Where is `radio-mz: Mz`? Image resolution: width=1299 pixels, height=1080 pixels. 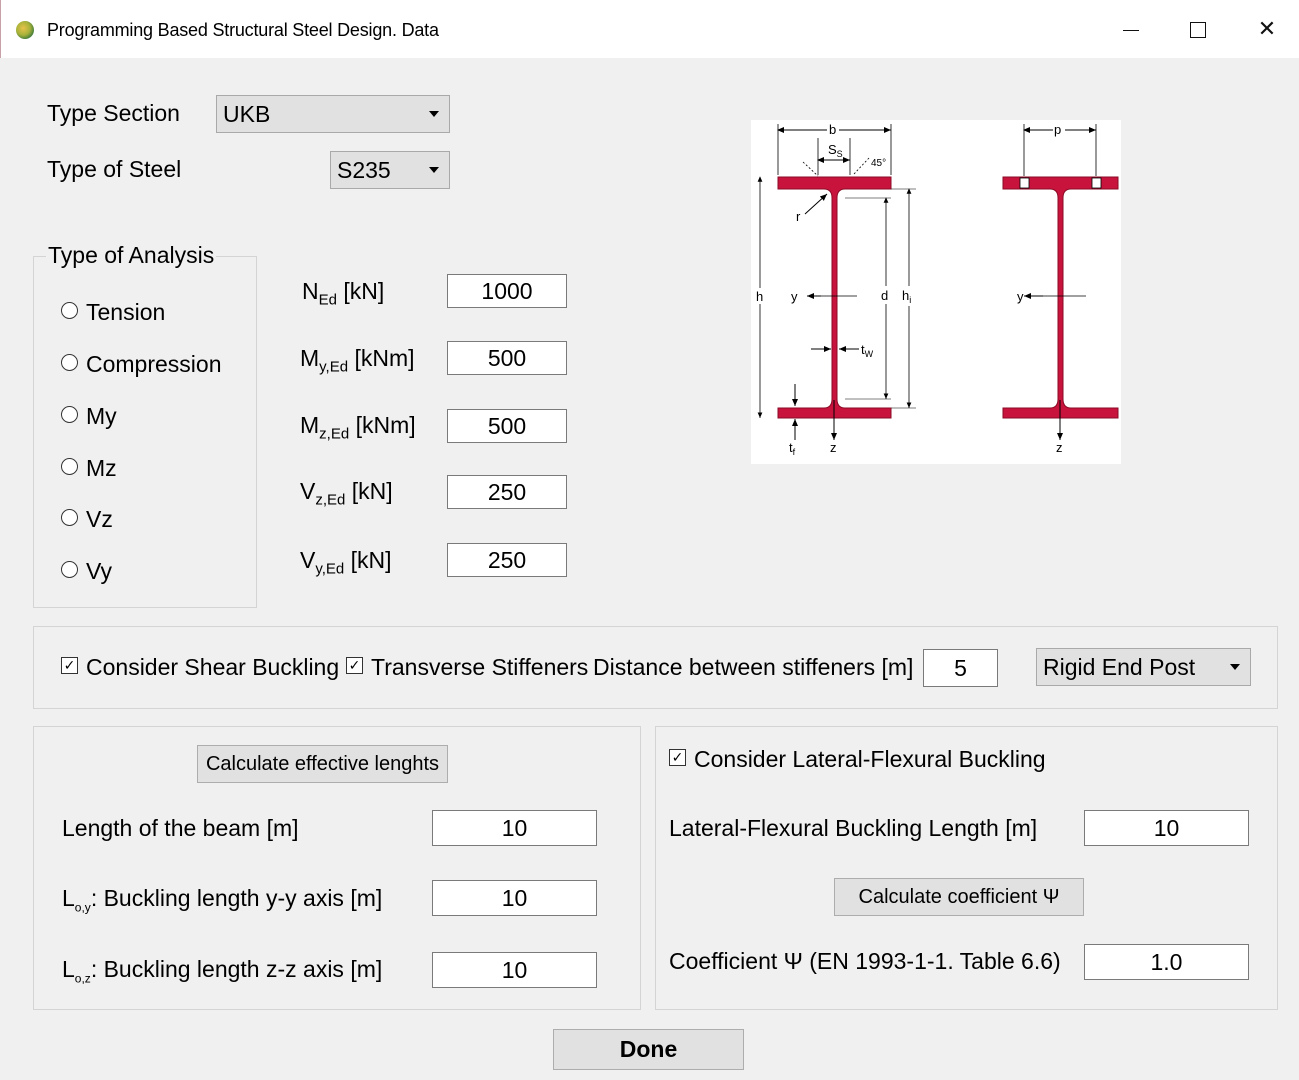 radio-mz: Mz is located at coordinates (89, 468).